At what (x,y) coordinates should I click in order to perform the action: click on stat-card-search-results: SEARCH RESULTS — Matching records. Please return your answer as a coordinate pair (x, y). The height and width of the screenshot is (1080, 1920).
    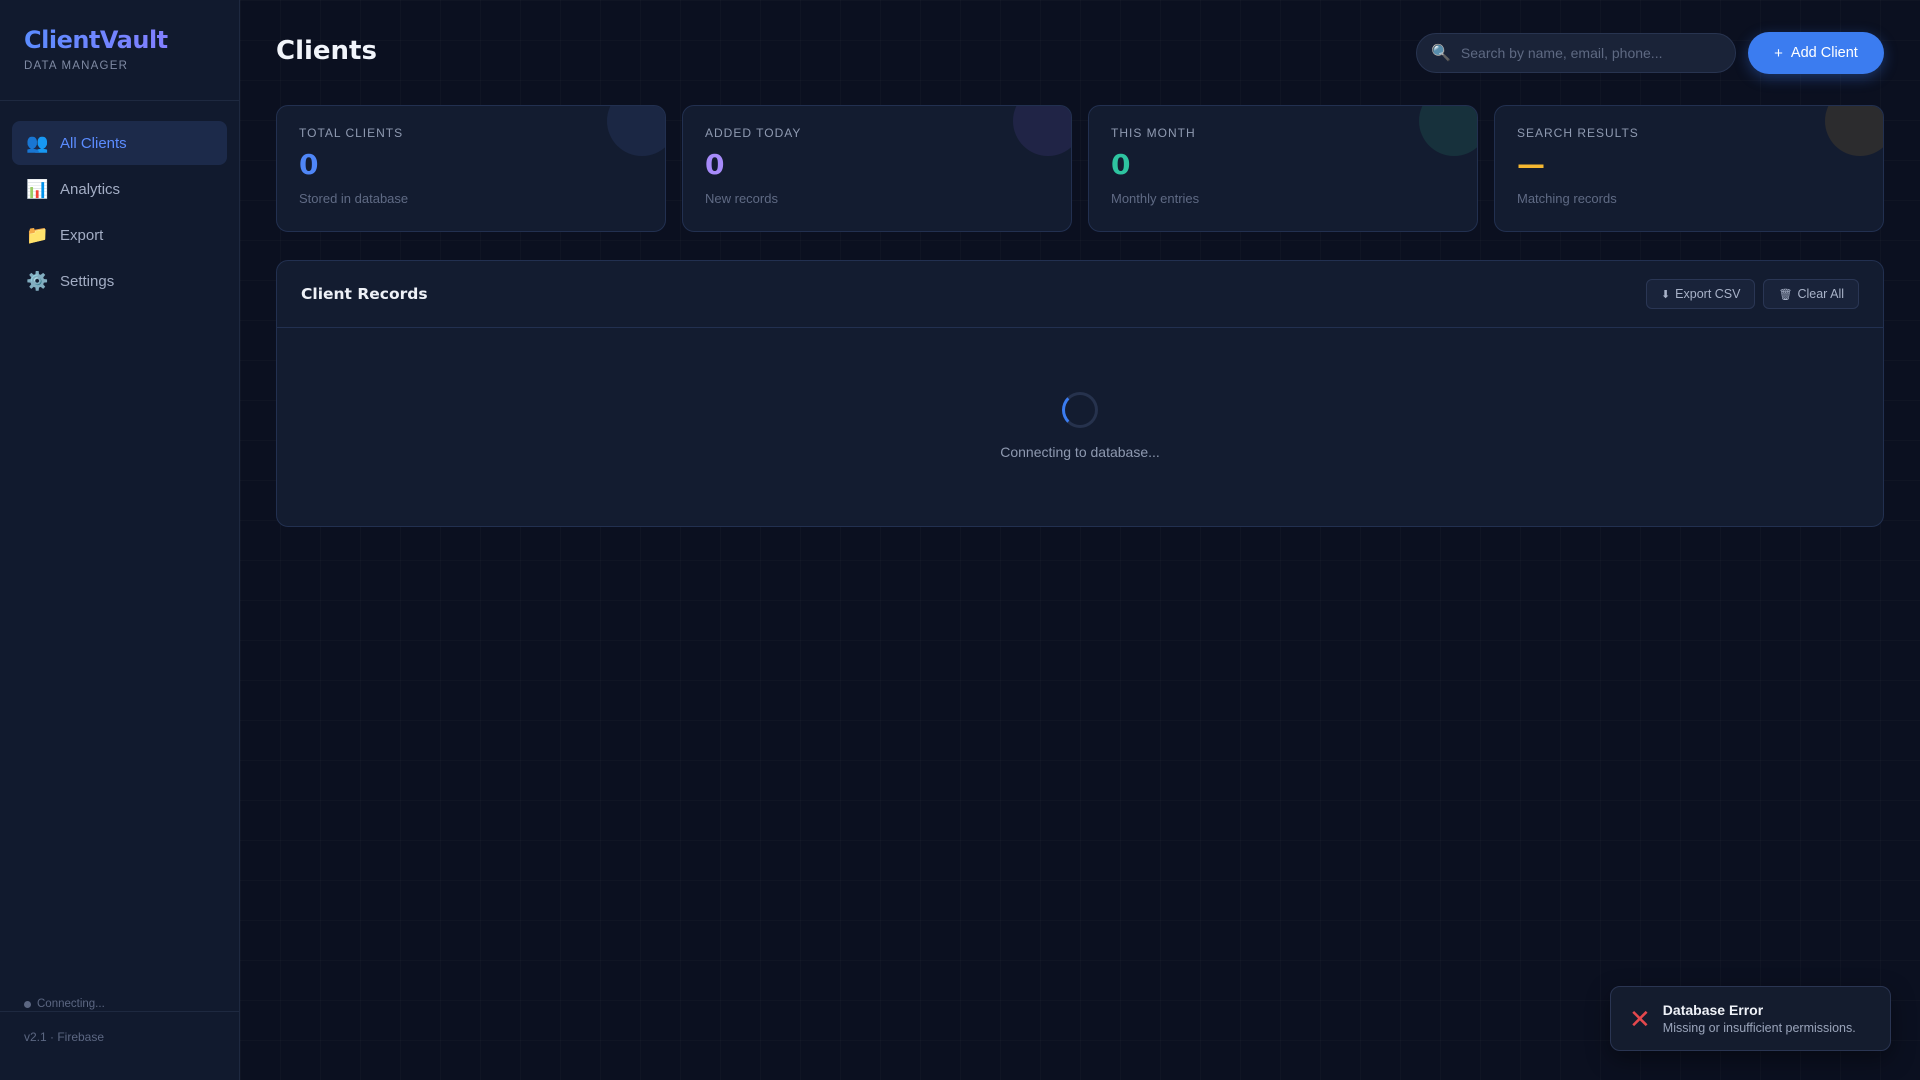
    Looking at the image, I should click on (1689, 168).